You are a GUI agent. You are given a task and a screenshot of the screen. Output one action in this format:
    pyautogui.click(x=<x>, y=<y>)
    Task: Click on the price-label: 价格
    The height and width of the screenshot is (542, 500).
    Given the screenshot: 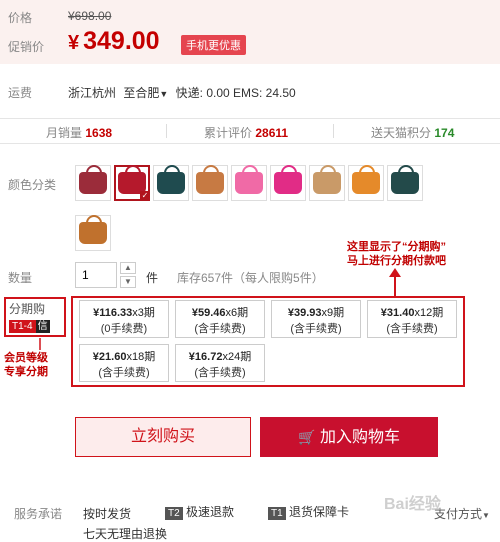 What is the action you would take?
    pyautogui.click(x=20, y=18)
    